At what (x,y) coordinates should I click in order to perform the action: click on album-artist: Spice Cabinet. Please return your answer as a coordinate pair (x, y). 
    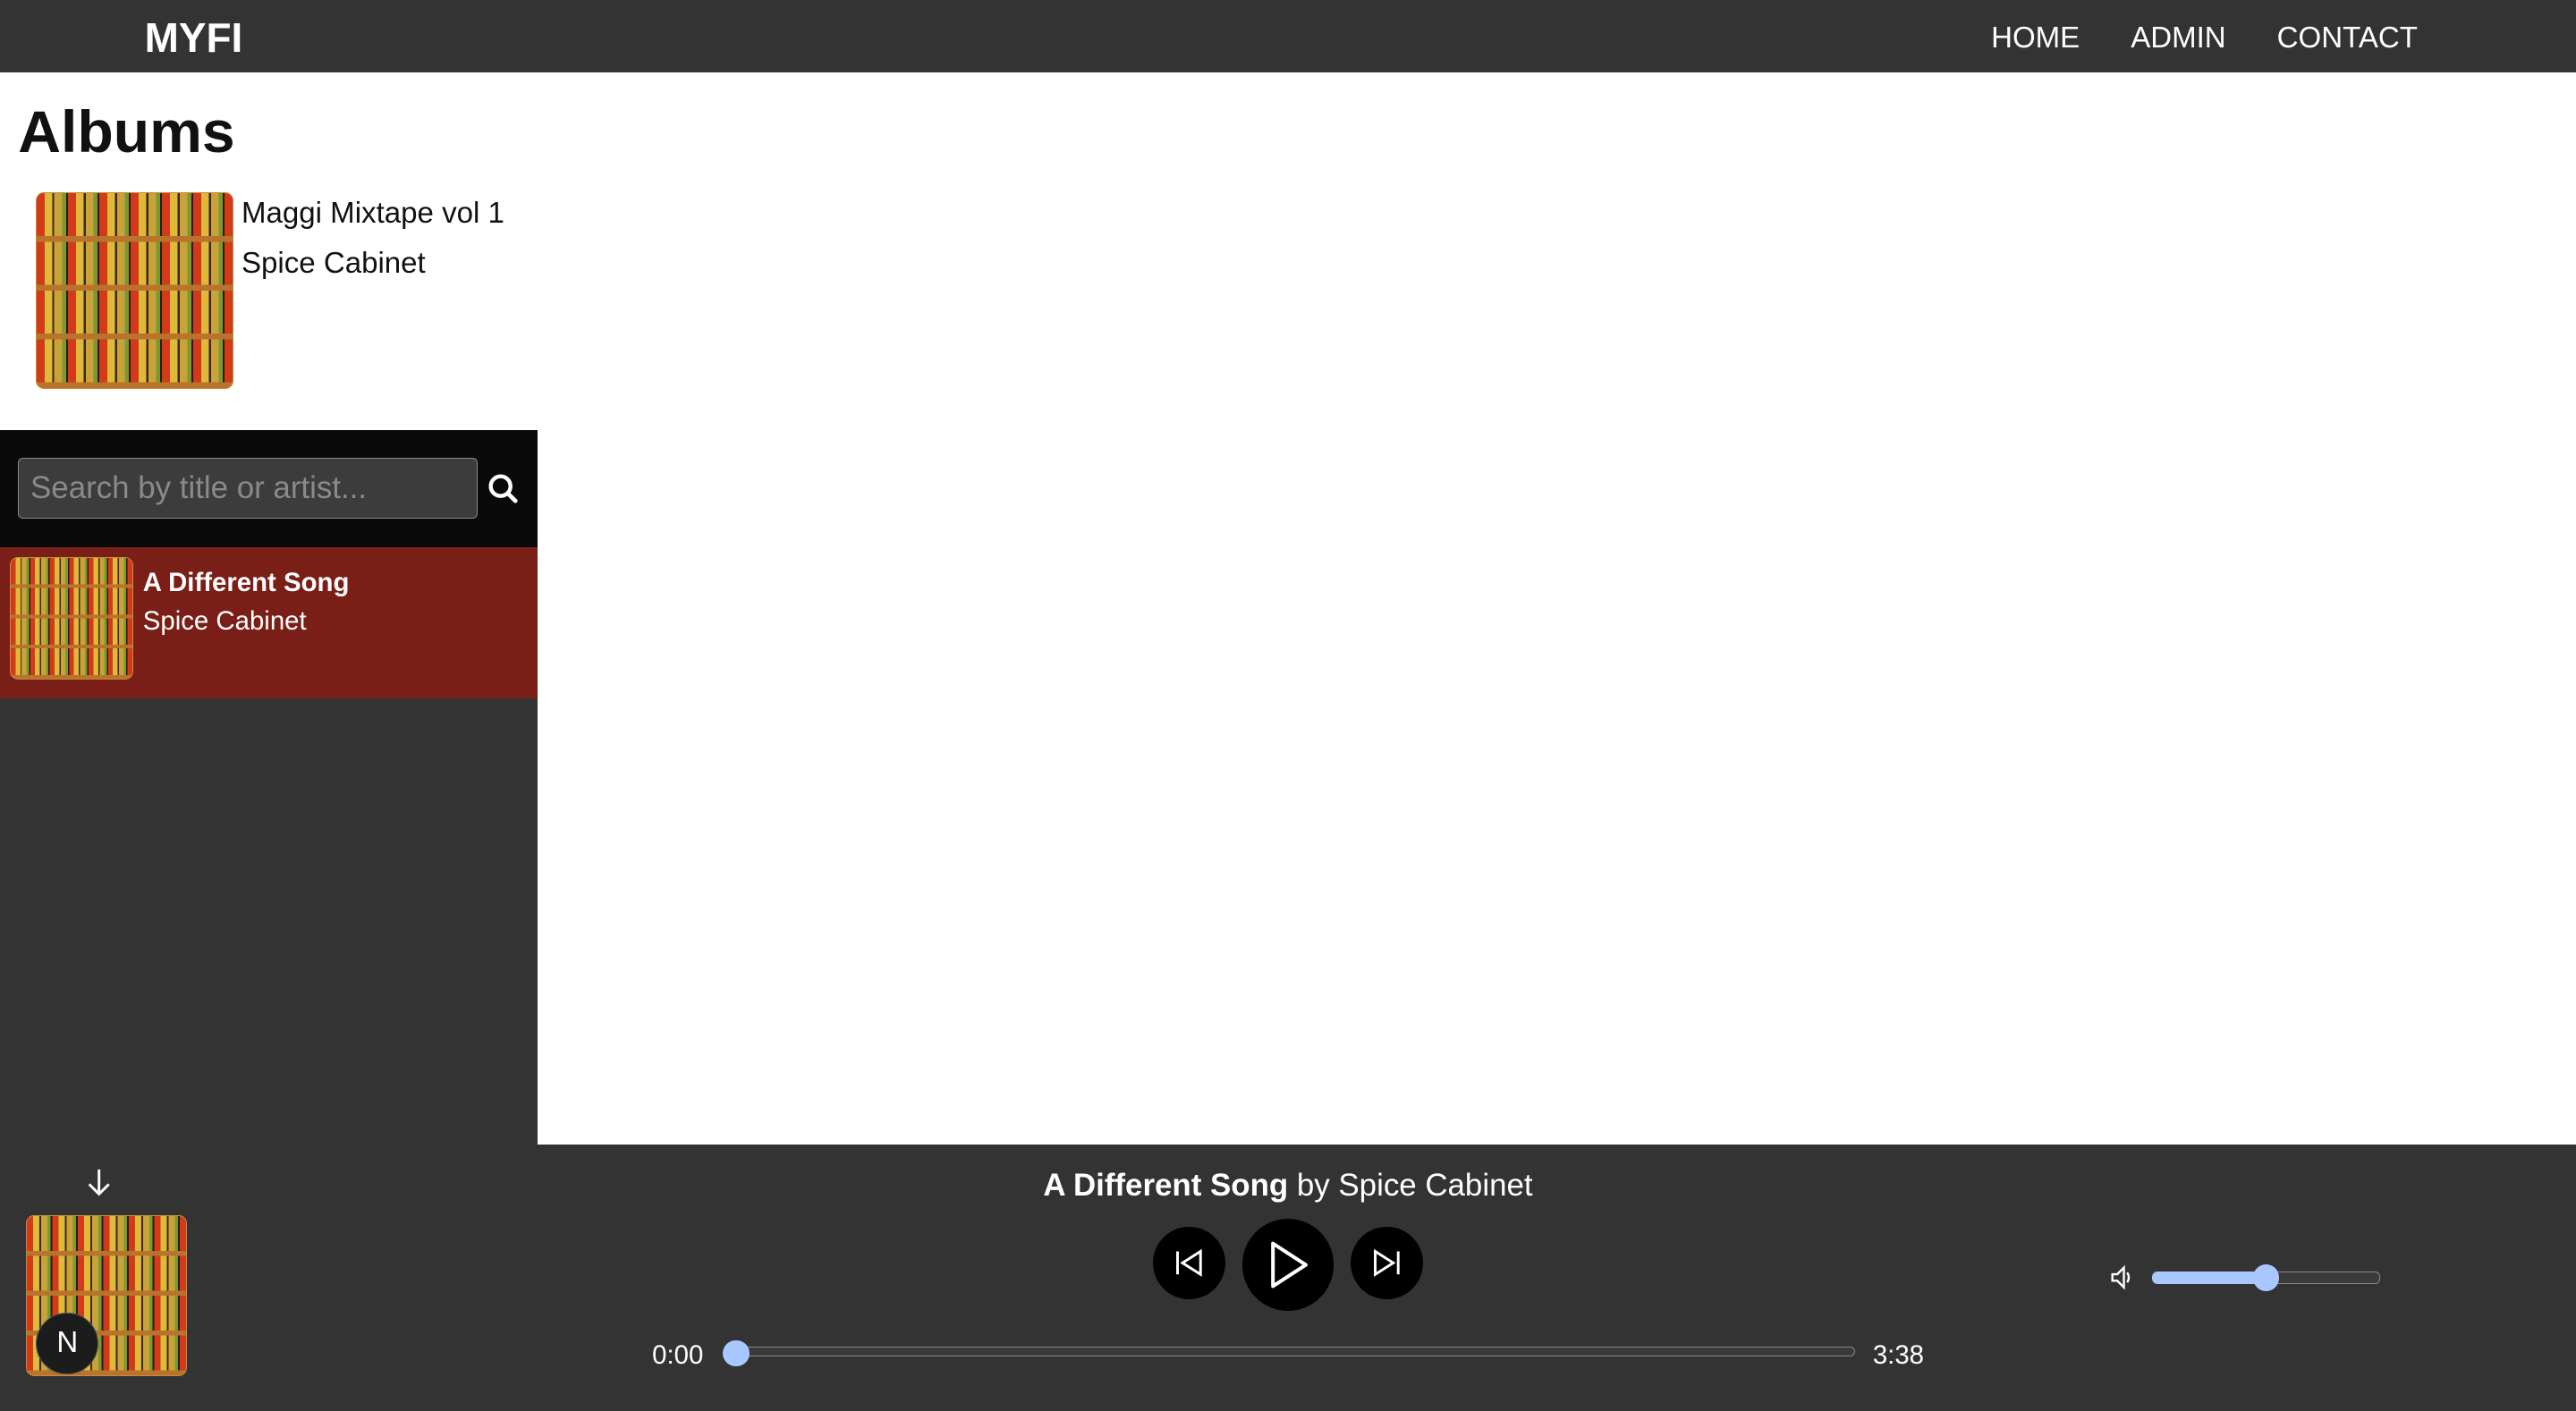
    Looking at the image, I should click on (333, 263).